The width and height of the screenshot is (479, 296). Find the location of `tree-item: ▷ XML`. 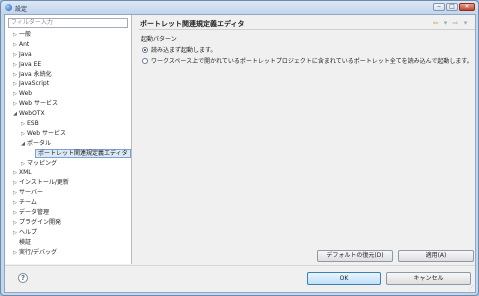

tree-item: ▷ XML is located at coordinates (68, 173).